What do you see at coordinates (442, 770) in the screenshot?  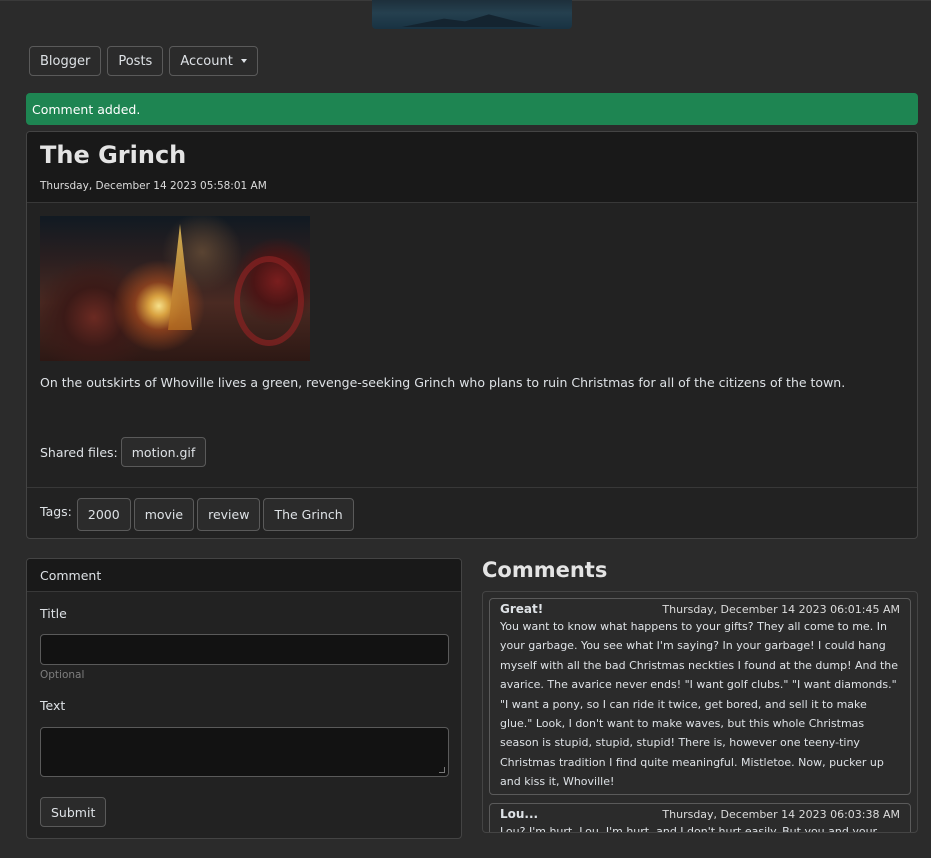 I see `resize-handle-icon` at bounding box center [442, 770].